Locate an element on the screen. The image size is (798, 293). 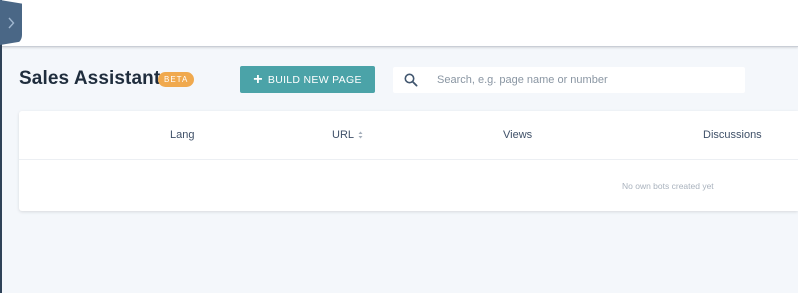
search-box is located at coordinates (569, 80).